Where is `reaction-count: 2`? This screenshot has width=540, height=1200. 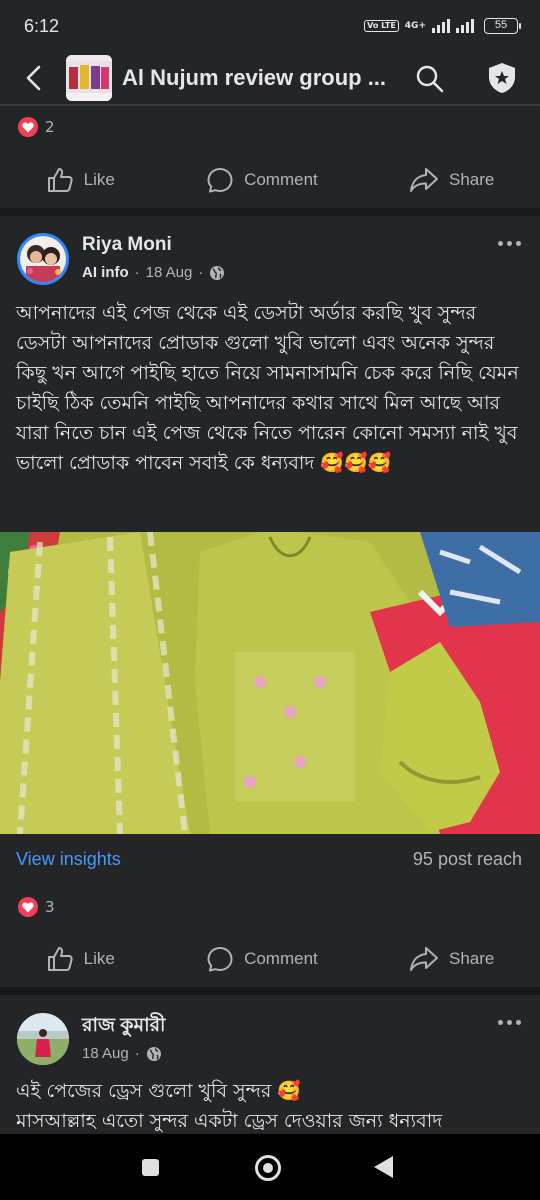
reaction-count: 2 is located at coordinates (50, 127).